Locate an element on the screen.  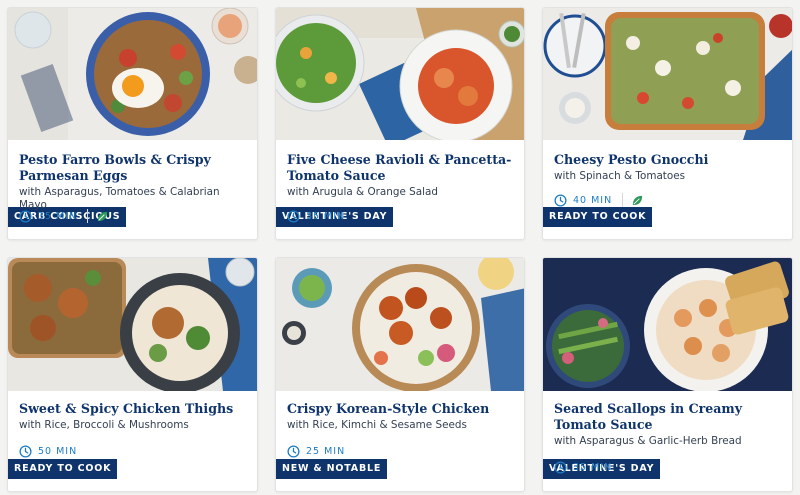
recipe-meta: 40 MIN is located at coordinates (599, 200).